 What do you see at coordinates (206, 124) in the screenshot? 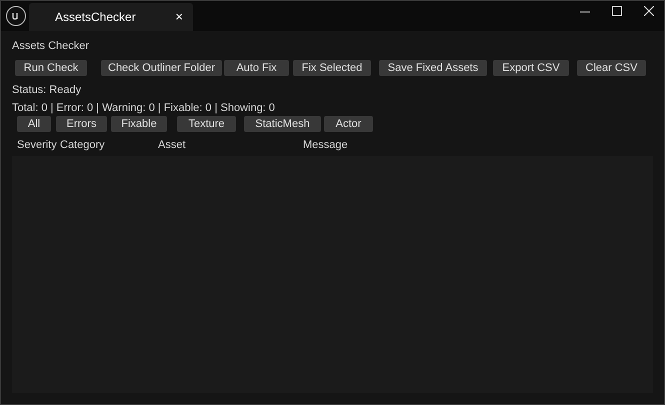
I see `filter-button: Texture` at bounding box center [206, 124].